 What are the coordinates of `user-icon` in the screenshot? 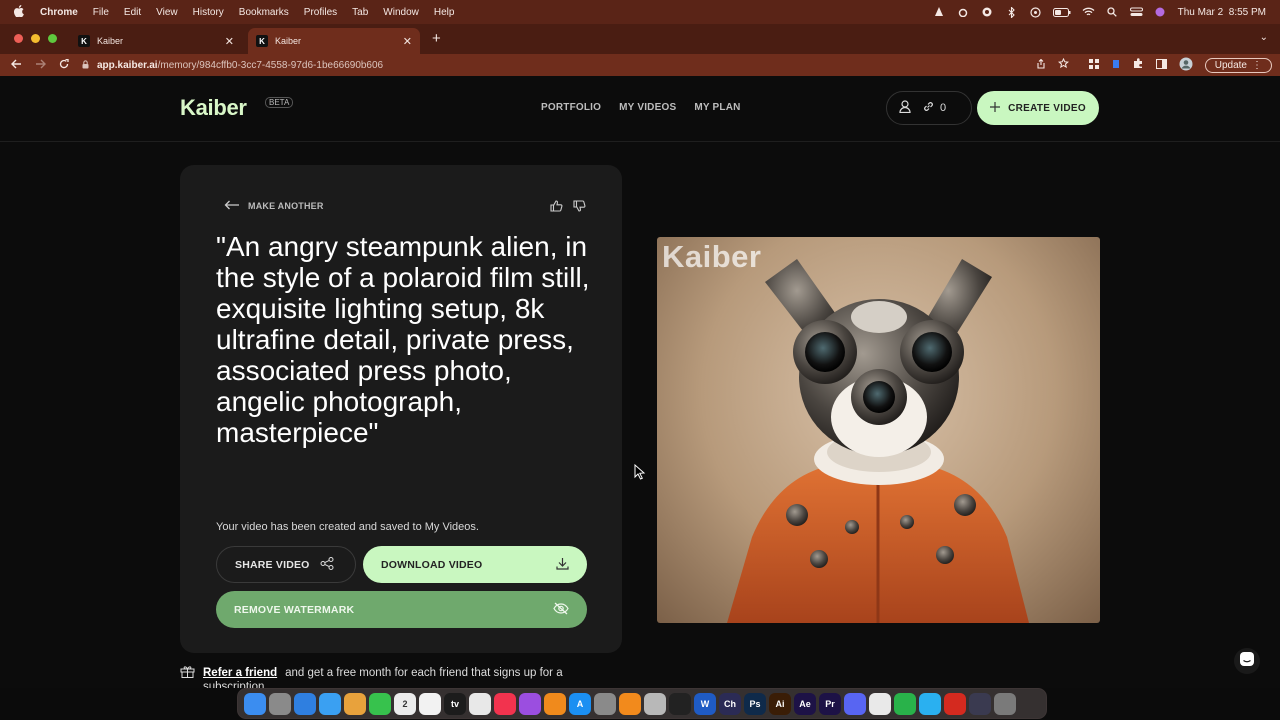 It's located at (905, 108).